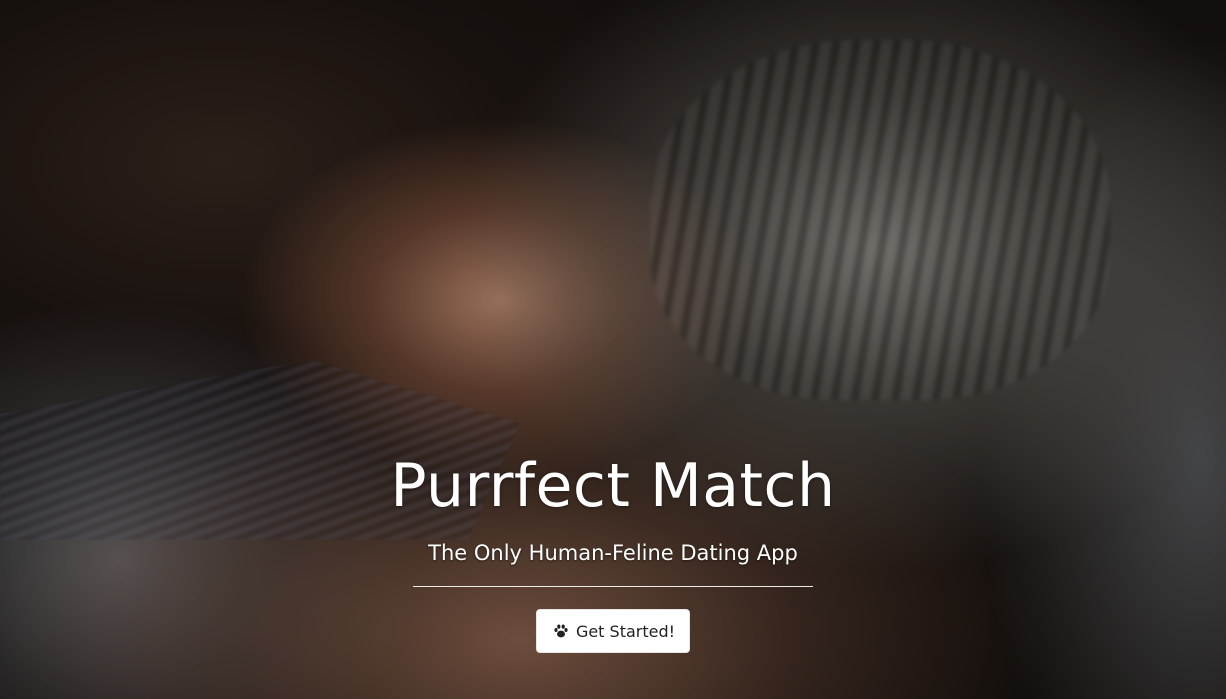 Image resolution: width=1226 pixels, height=699 pixels. What do you see at coordinates (625, 631) in the screenshot?
I see `get-started-label: Get Started!` at bounding box center [625, 631].